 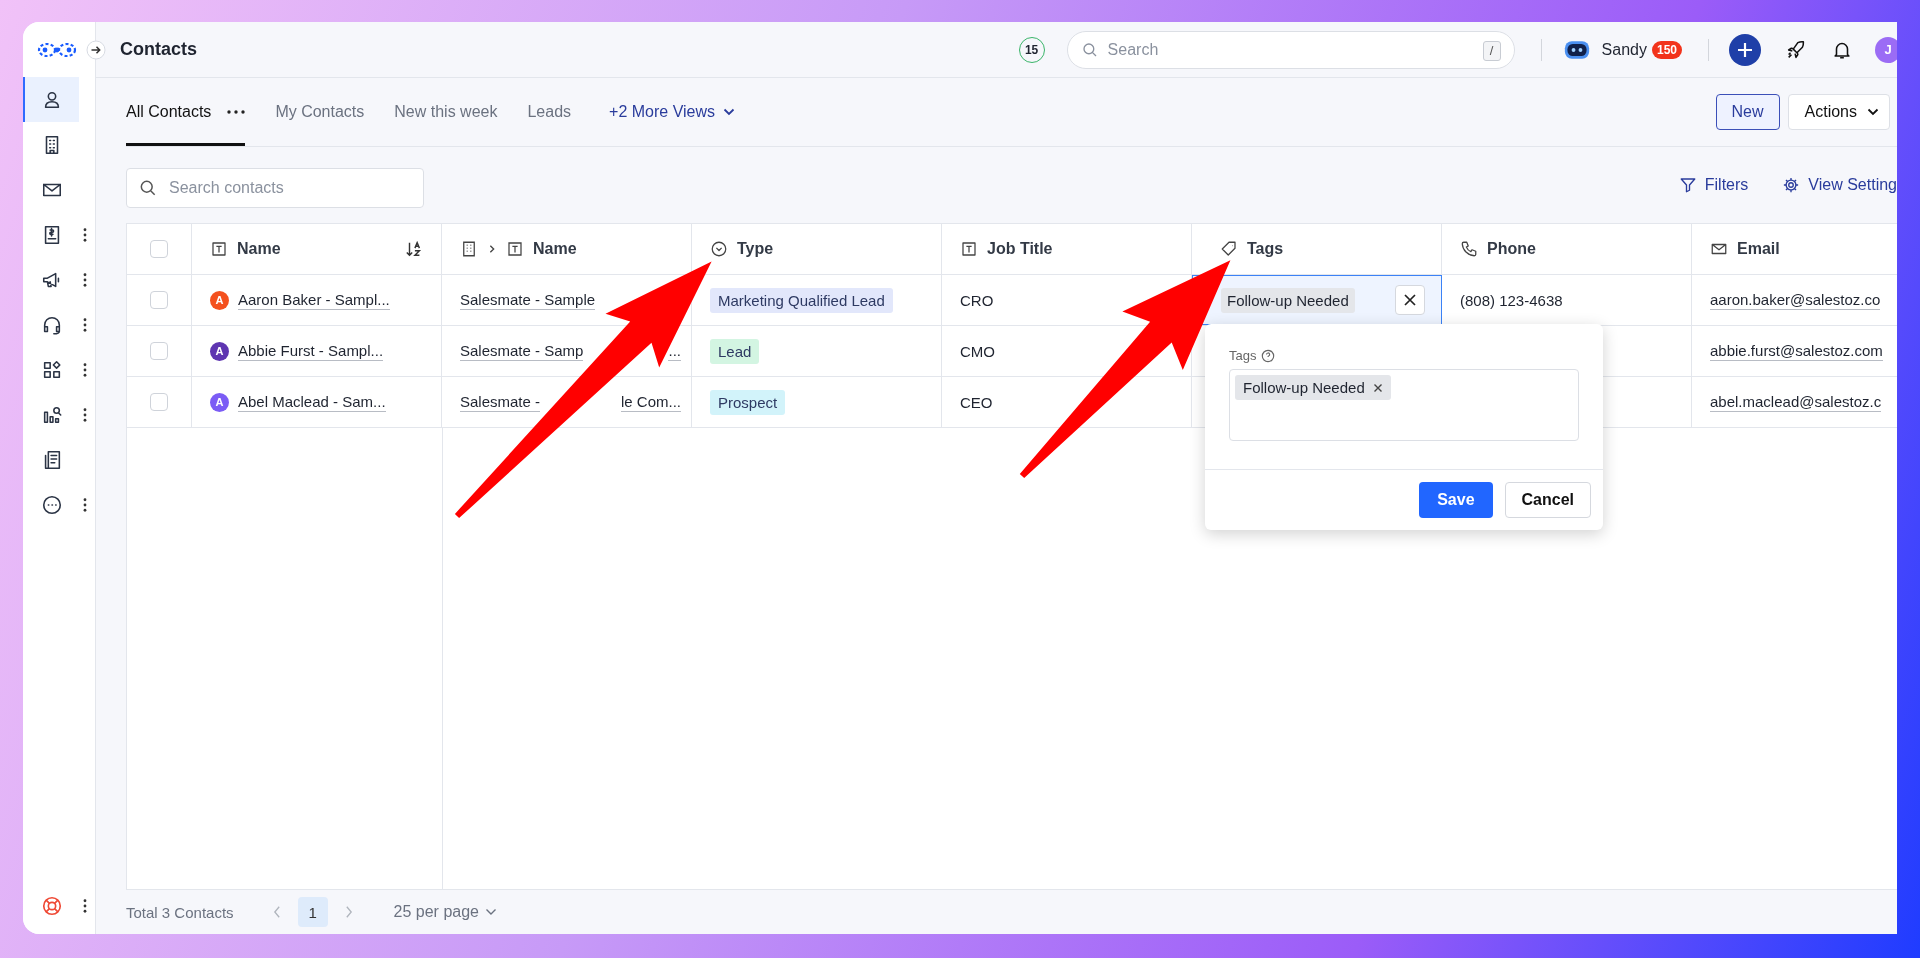 What do you see at coordinates (801, 300) in the screenshot?
I see `type-tag: Marketing Qualified Lead` at bounding box center [801, 300].